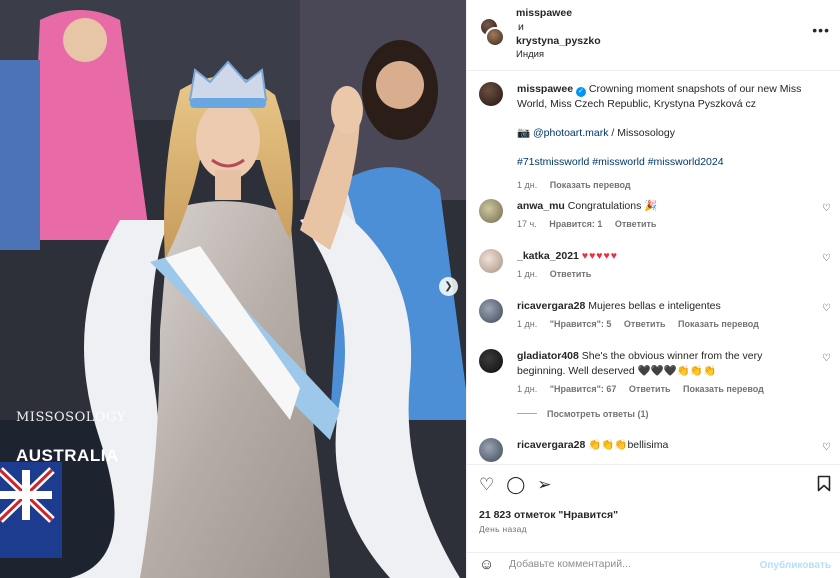 The height and width of the screenshot is (578, 840). Describe the element at coordinates (527, 185) in the screenshot. I see `caption-time: 1 дн.` at that location.